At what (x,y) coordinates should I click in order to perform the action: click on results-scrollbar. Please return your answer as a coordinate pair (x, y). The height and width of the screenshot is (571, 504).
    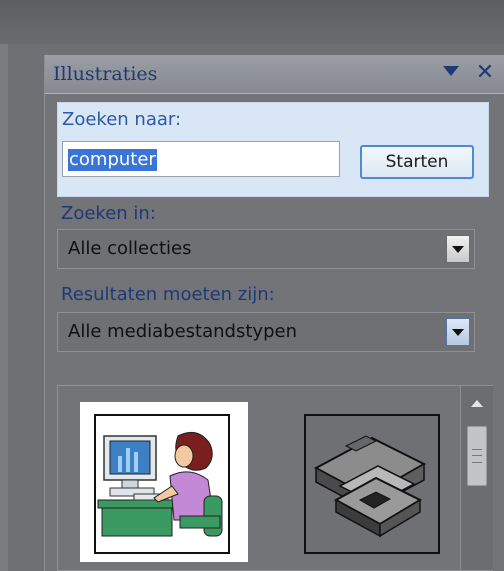
    Looking at the image, I should click on (476, 478).